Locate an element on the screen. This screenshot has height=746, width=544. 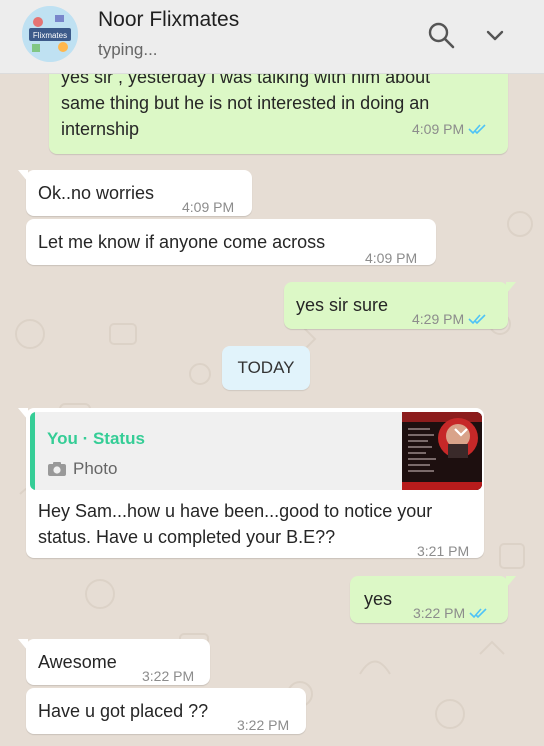
avatar-logo-text: Flixmates is located at coordinates (50, 35).